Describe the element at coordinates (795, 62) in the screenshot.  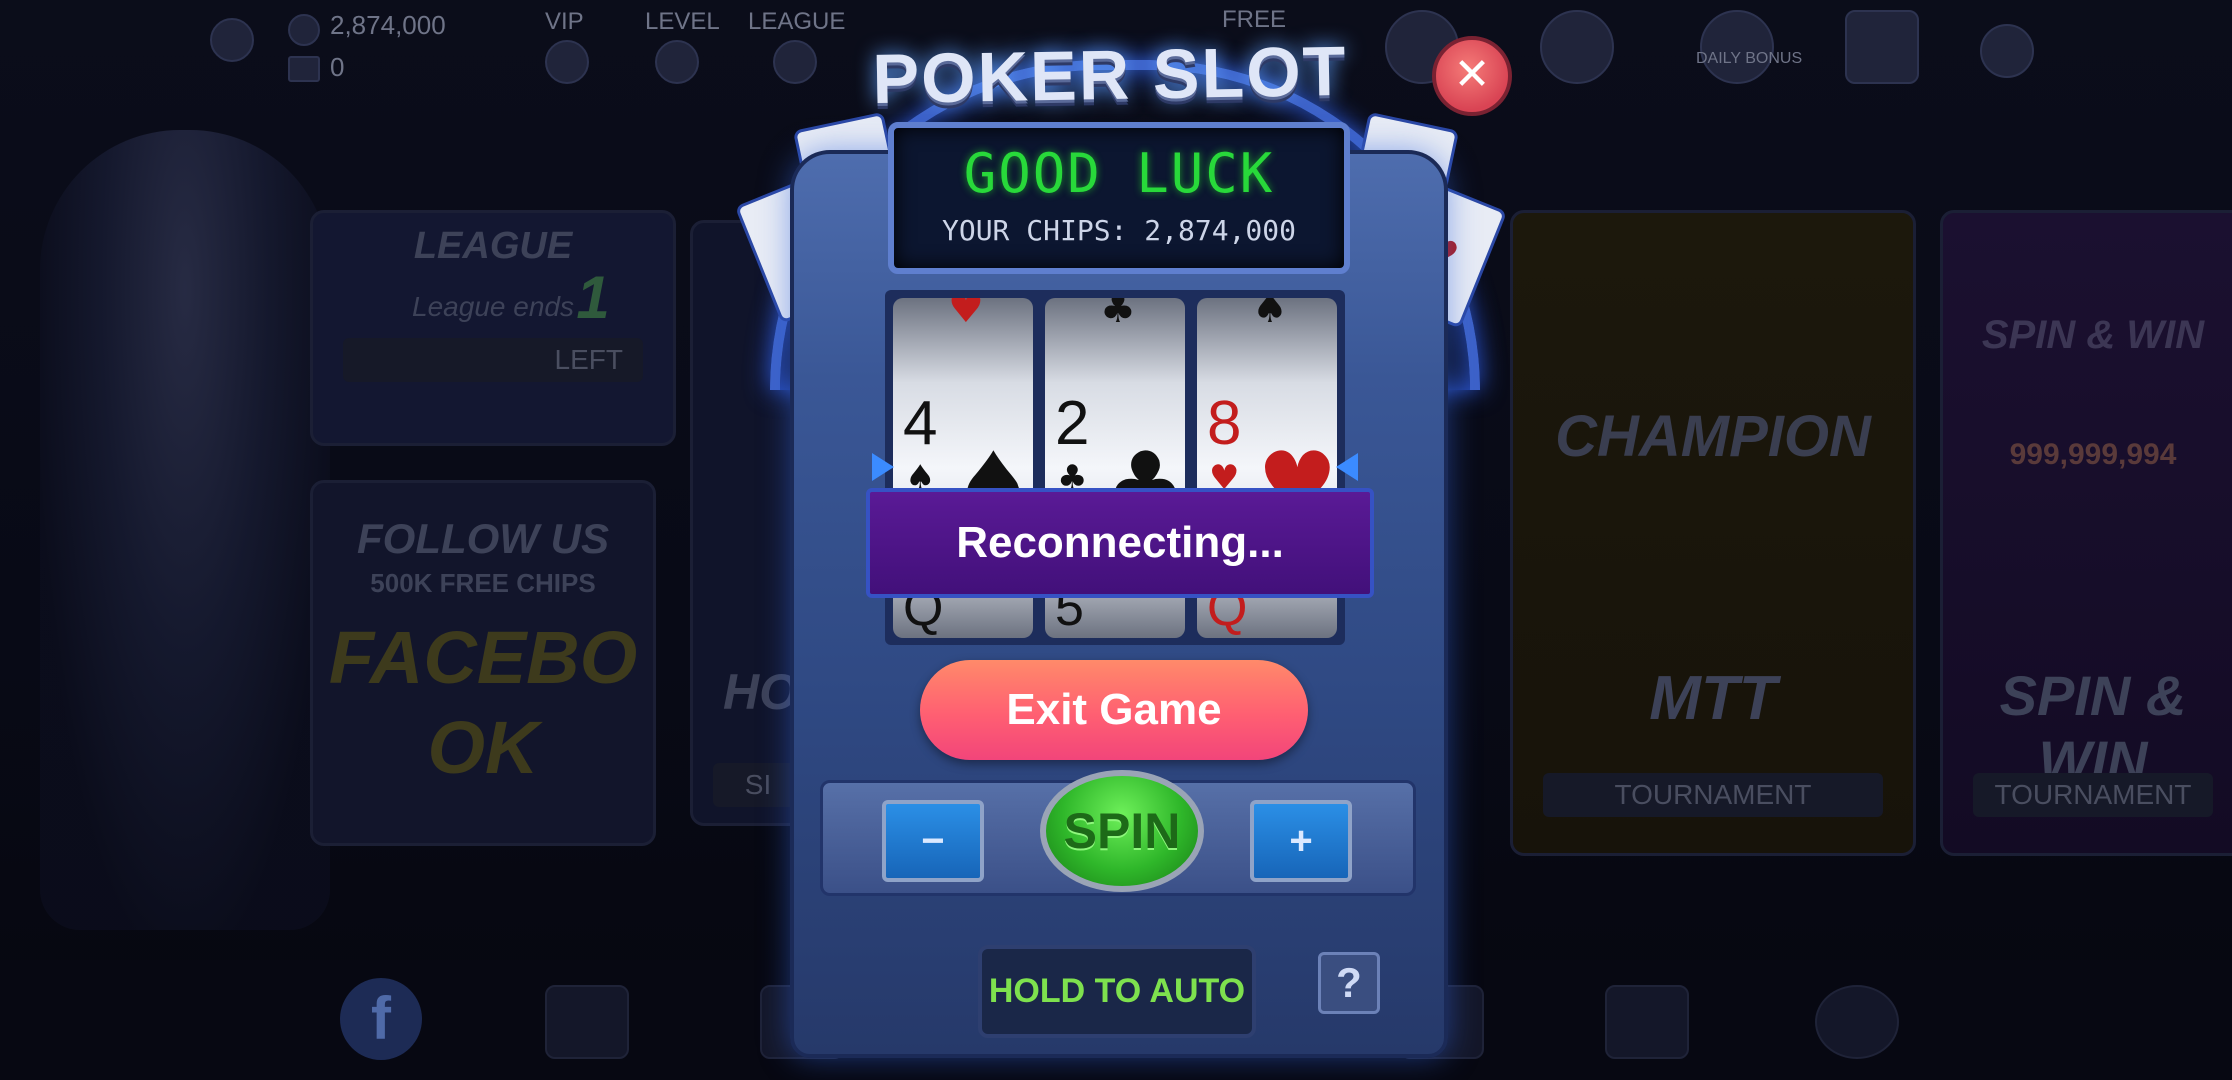
I see `league-icon` at that location.